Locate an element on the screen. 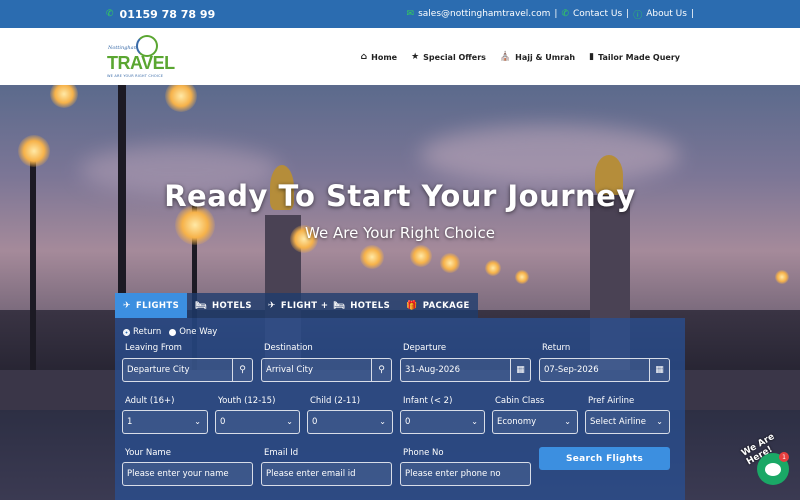 The width and height of the screenshot is (800, 500). hero-subtitle: We Are Your Right Choice is located at coordinates (400, 233).